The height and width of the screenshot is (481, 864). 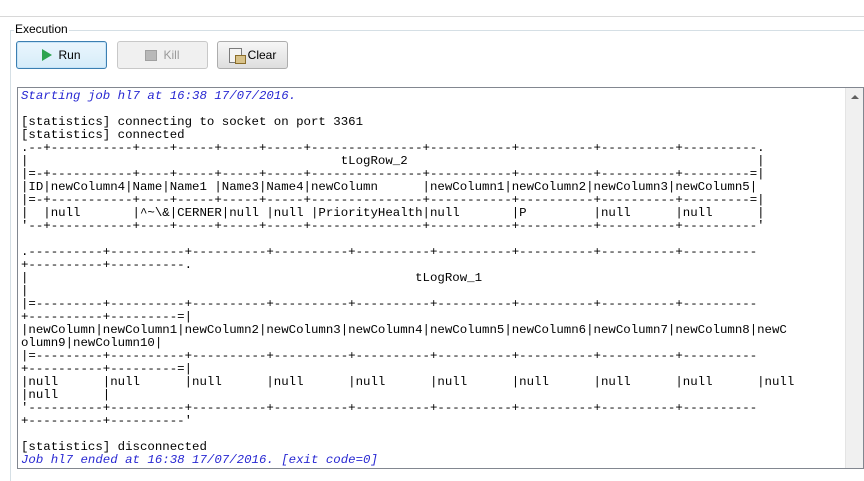 I want to click on vertical-scrollbar, so click(x=854, y=278).